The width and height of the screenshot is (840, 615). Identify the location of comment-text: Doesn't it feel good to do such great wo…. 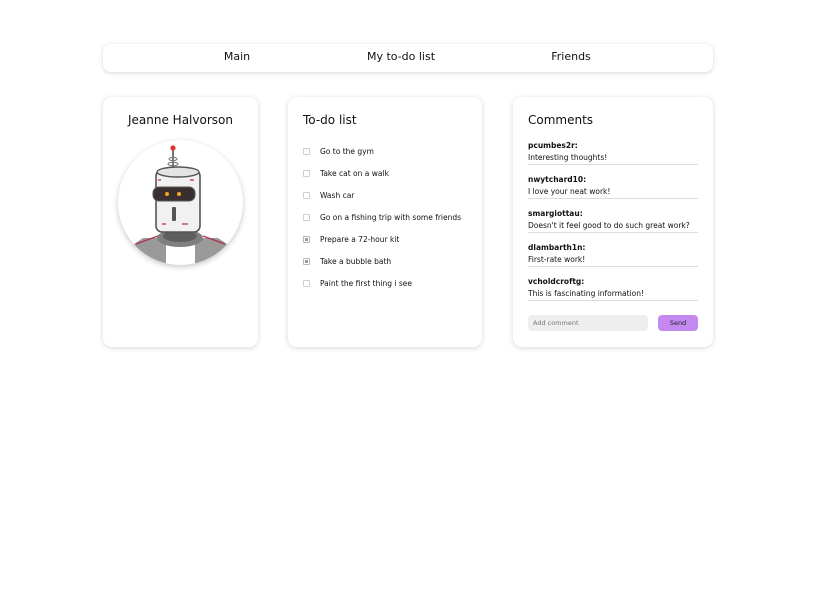
(609, 225).